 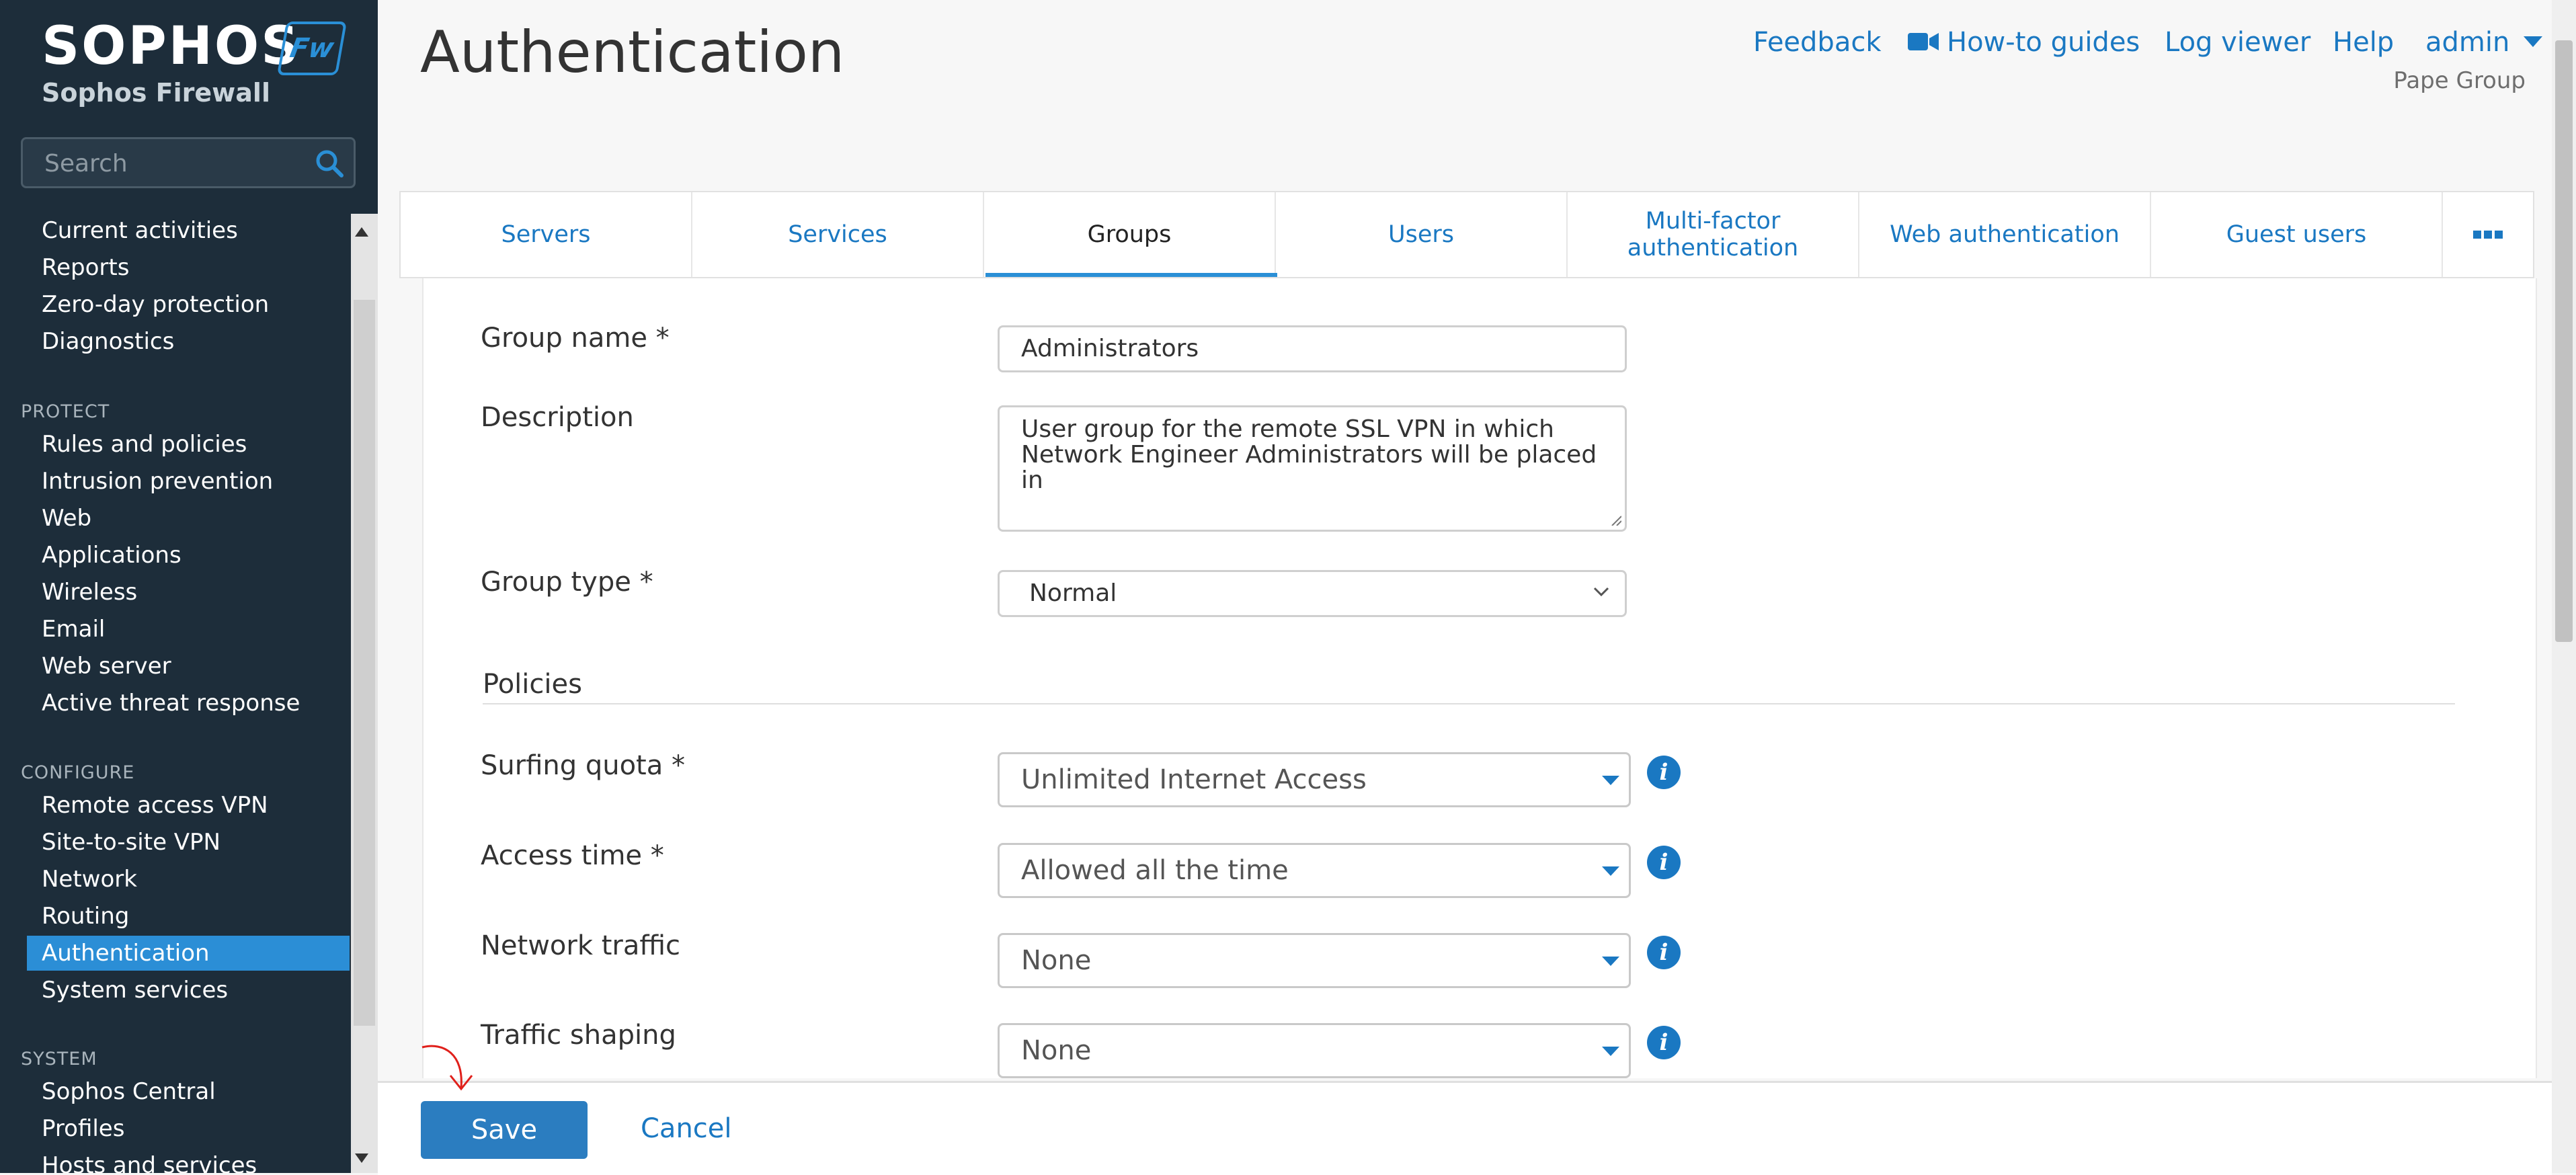 What do you see at coordinates (1314, 1050) in the screenshot?
I see `traffic-shaping-select: None` at bounding box center [1314, 1050].